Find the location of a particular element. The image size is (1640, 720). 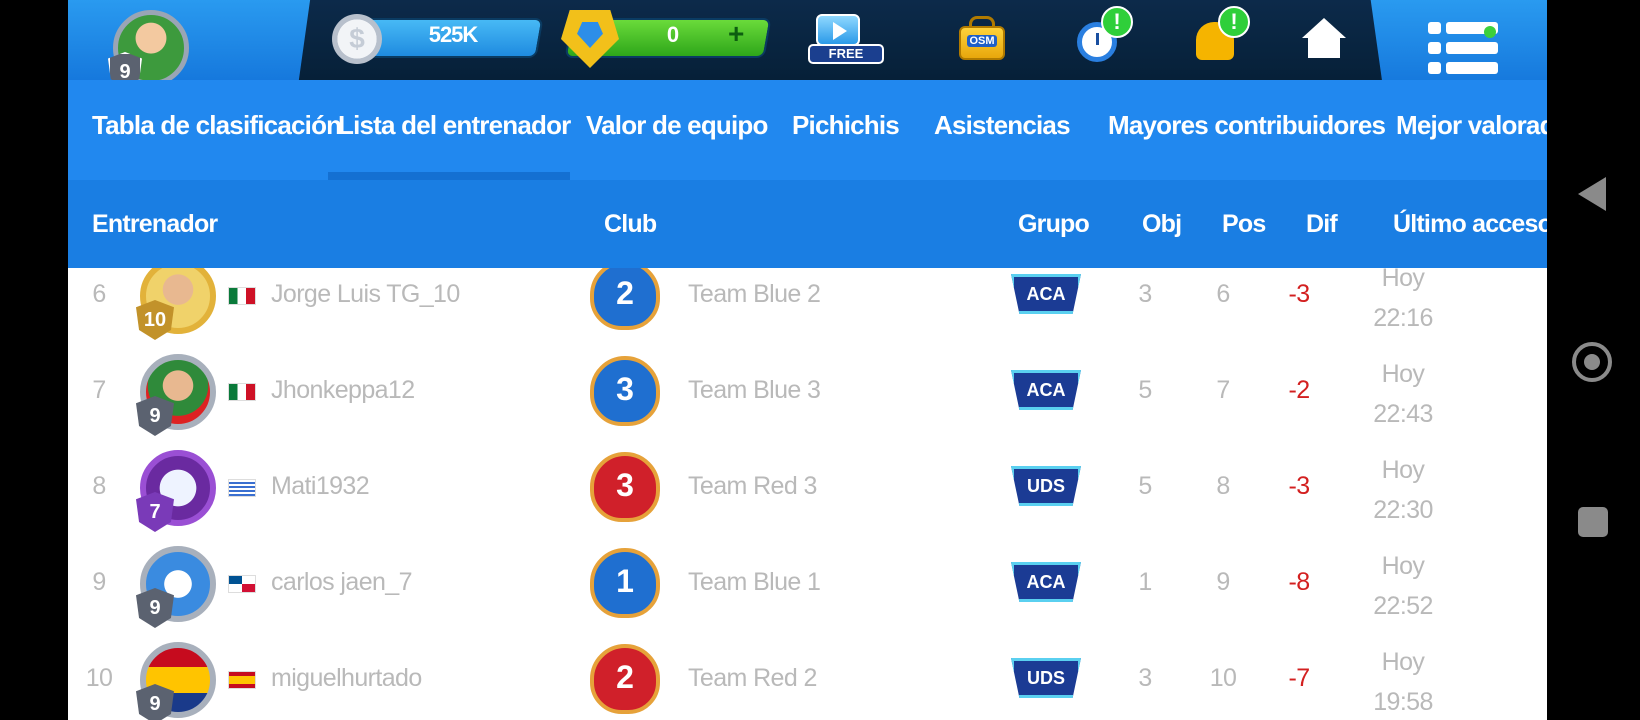

tab-mejor-valorados: Mejor valorados is located at coordinates (1471, 125).